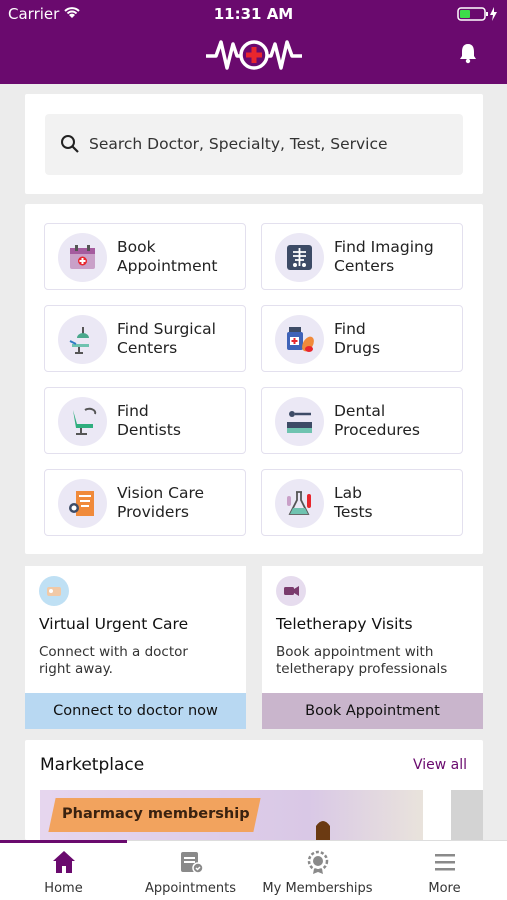  I want to click on tab-home: Home, so click(63, 870).